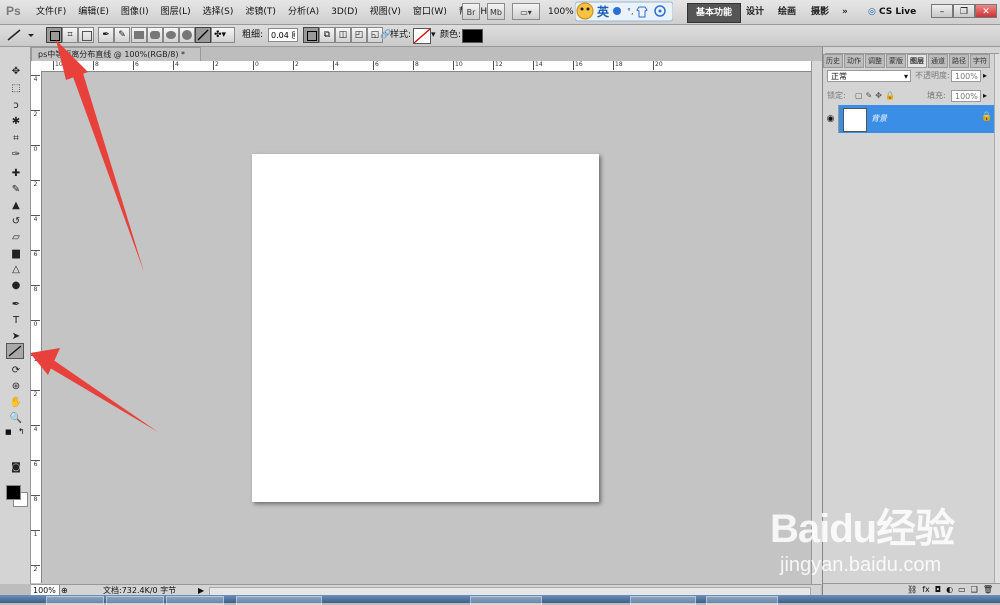 The height and width of the screenshot is (605, 1000). I want to click on layer-row-background: 背景 🔒, so click(919, 119).